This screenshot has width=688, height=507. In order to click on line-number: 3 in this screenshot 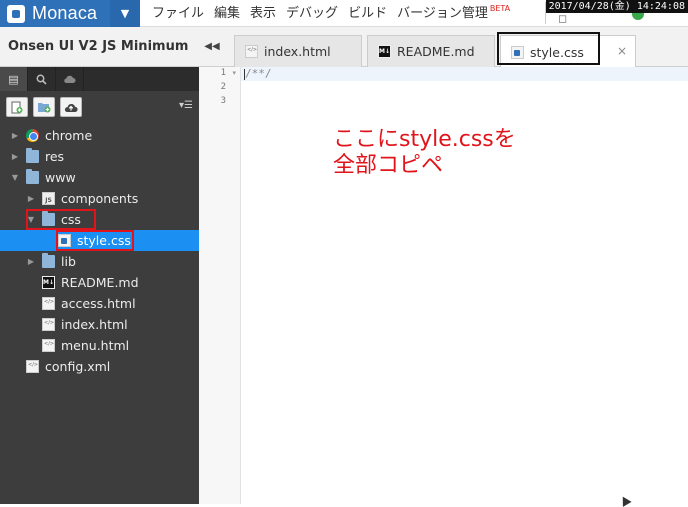, I will do `click(223, 101)`.